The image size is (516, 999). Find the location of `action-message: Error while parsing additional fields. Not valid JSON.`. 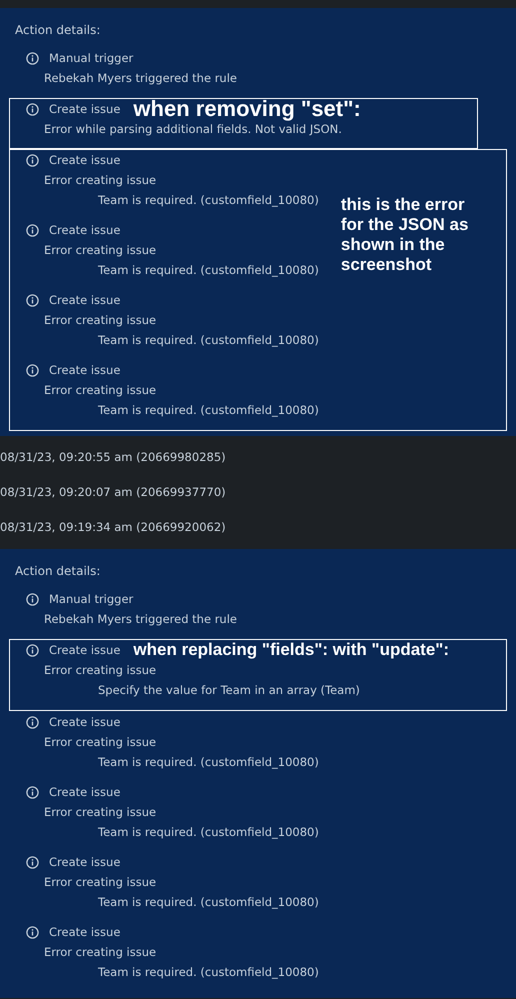

action-message: Error while parsing additional fields. Not valid JSON. is located at coordinates (193, 129).